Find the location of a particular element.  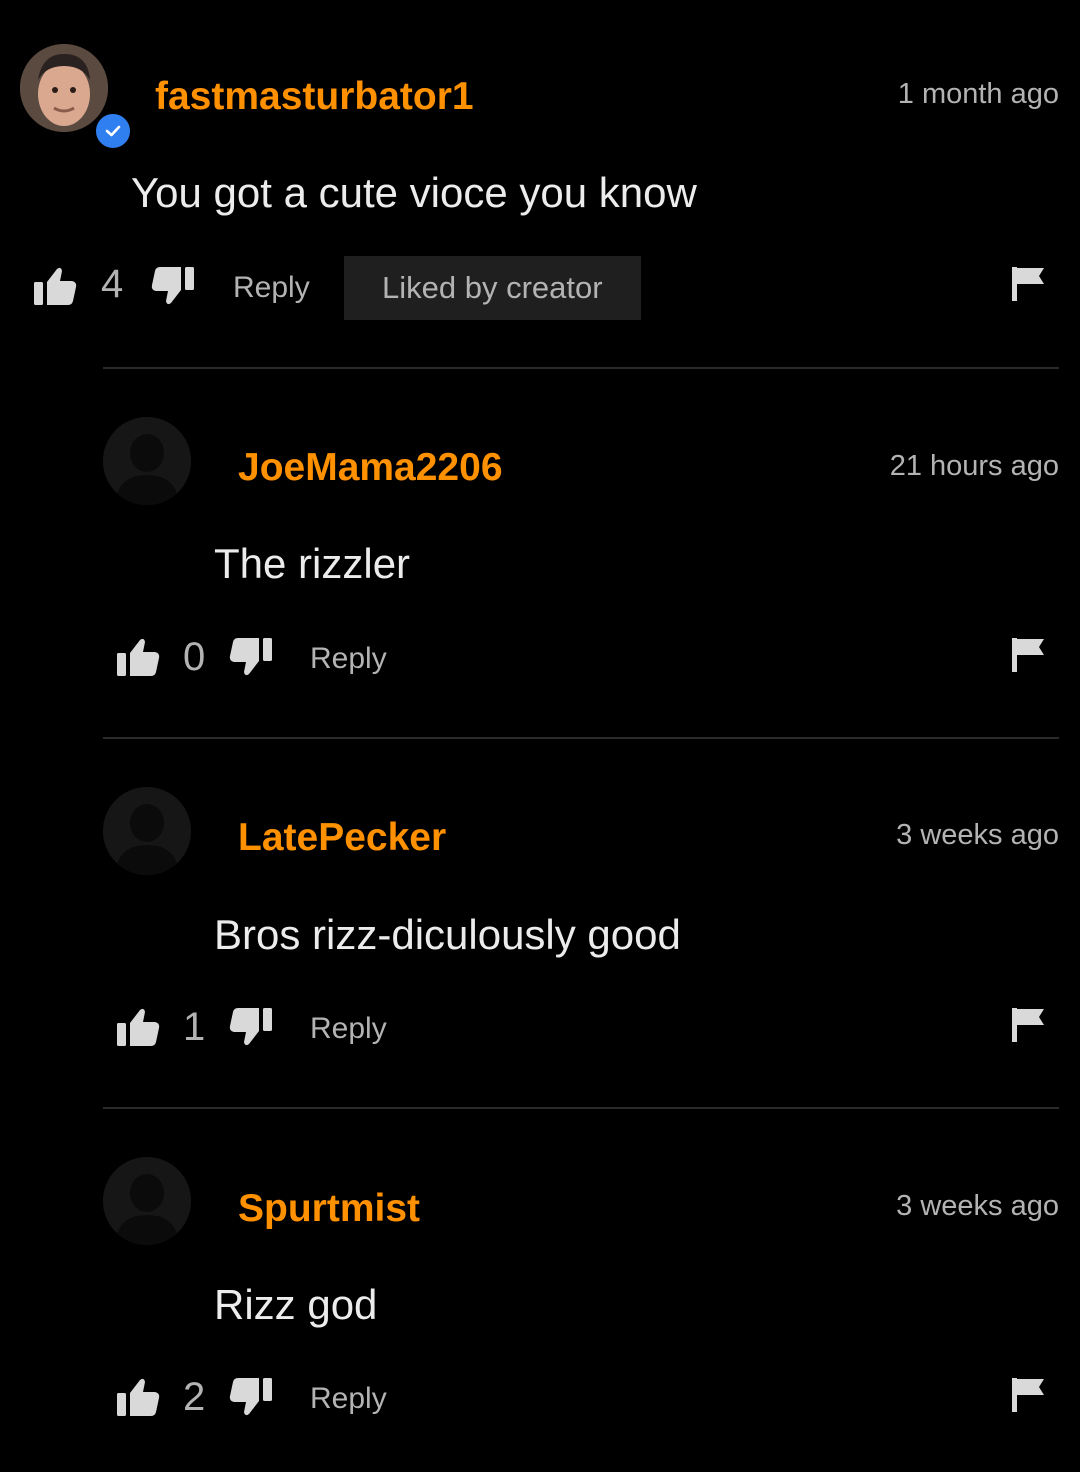

timestamp: 1 month ago is located at coordinates (978, 94).